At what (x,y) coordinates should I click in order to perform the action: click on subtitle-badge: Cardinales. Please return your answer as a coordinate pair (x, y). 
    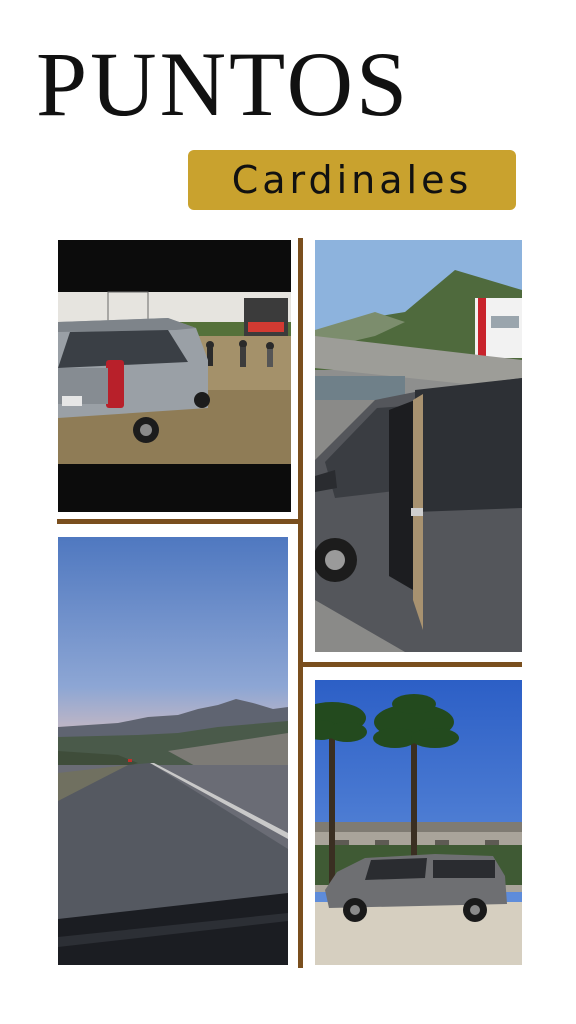
    Looking at the image, I should click on (352, 180).